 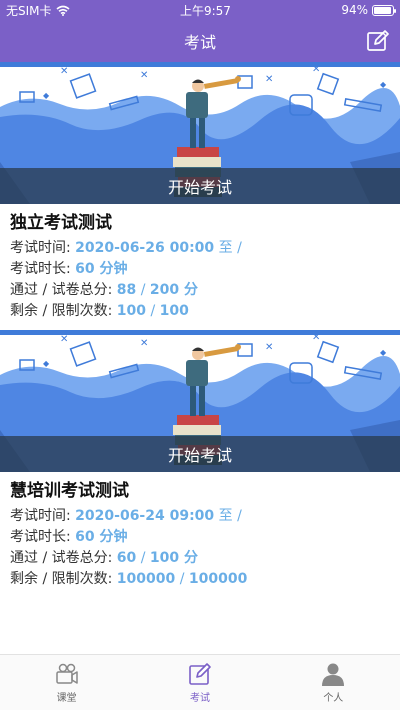 I want to click on exam-score-row: 通过 / 试卷总分: 60 / 100 分, so click(x=104, y=558).